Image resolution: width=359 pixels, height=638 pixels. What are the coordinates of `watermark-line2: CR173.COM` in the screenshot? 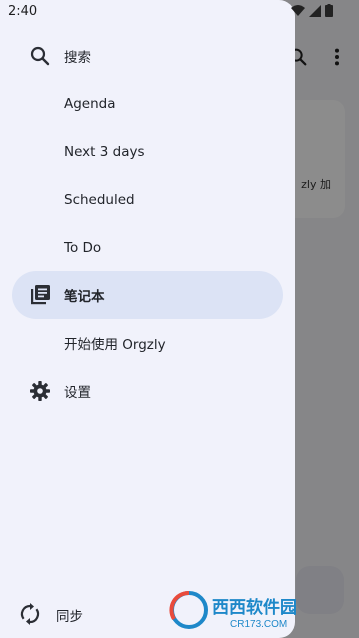 It's located at (258, 624).